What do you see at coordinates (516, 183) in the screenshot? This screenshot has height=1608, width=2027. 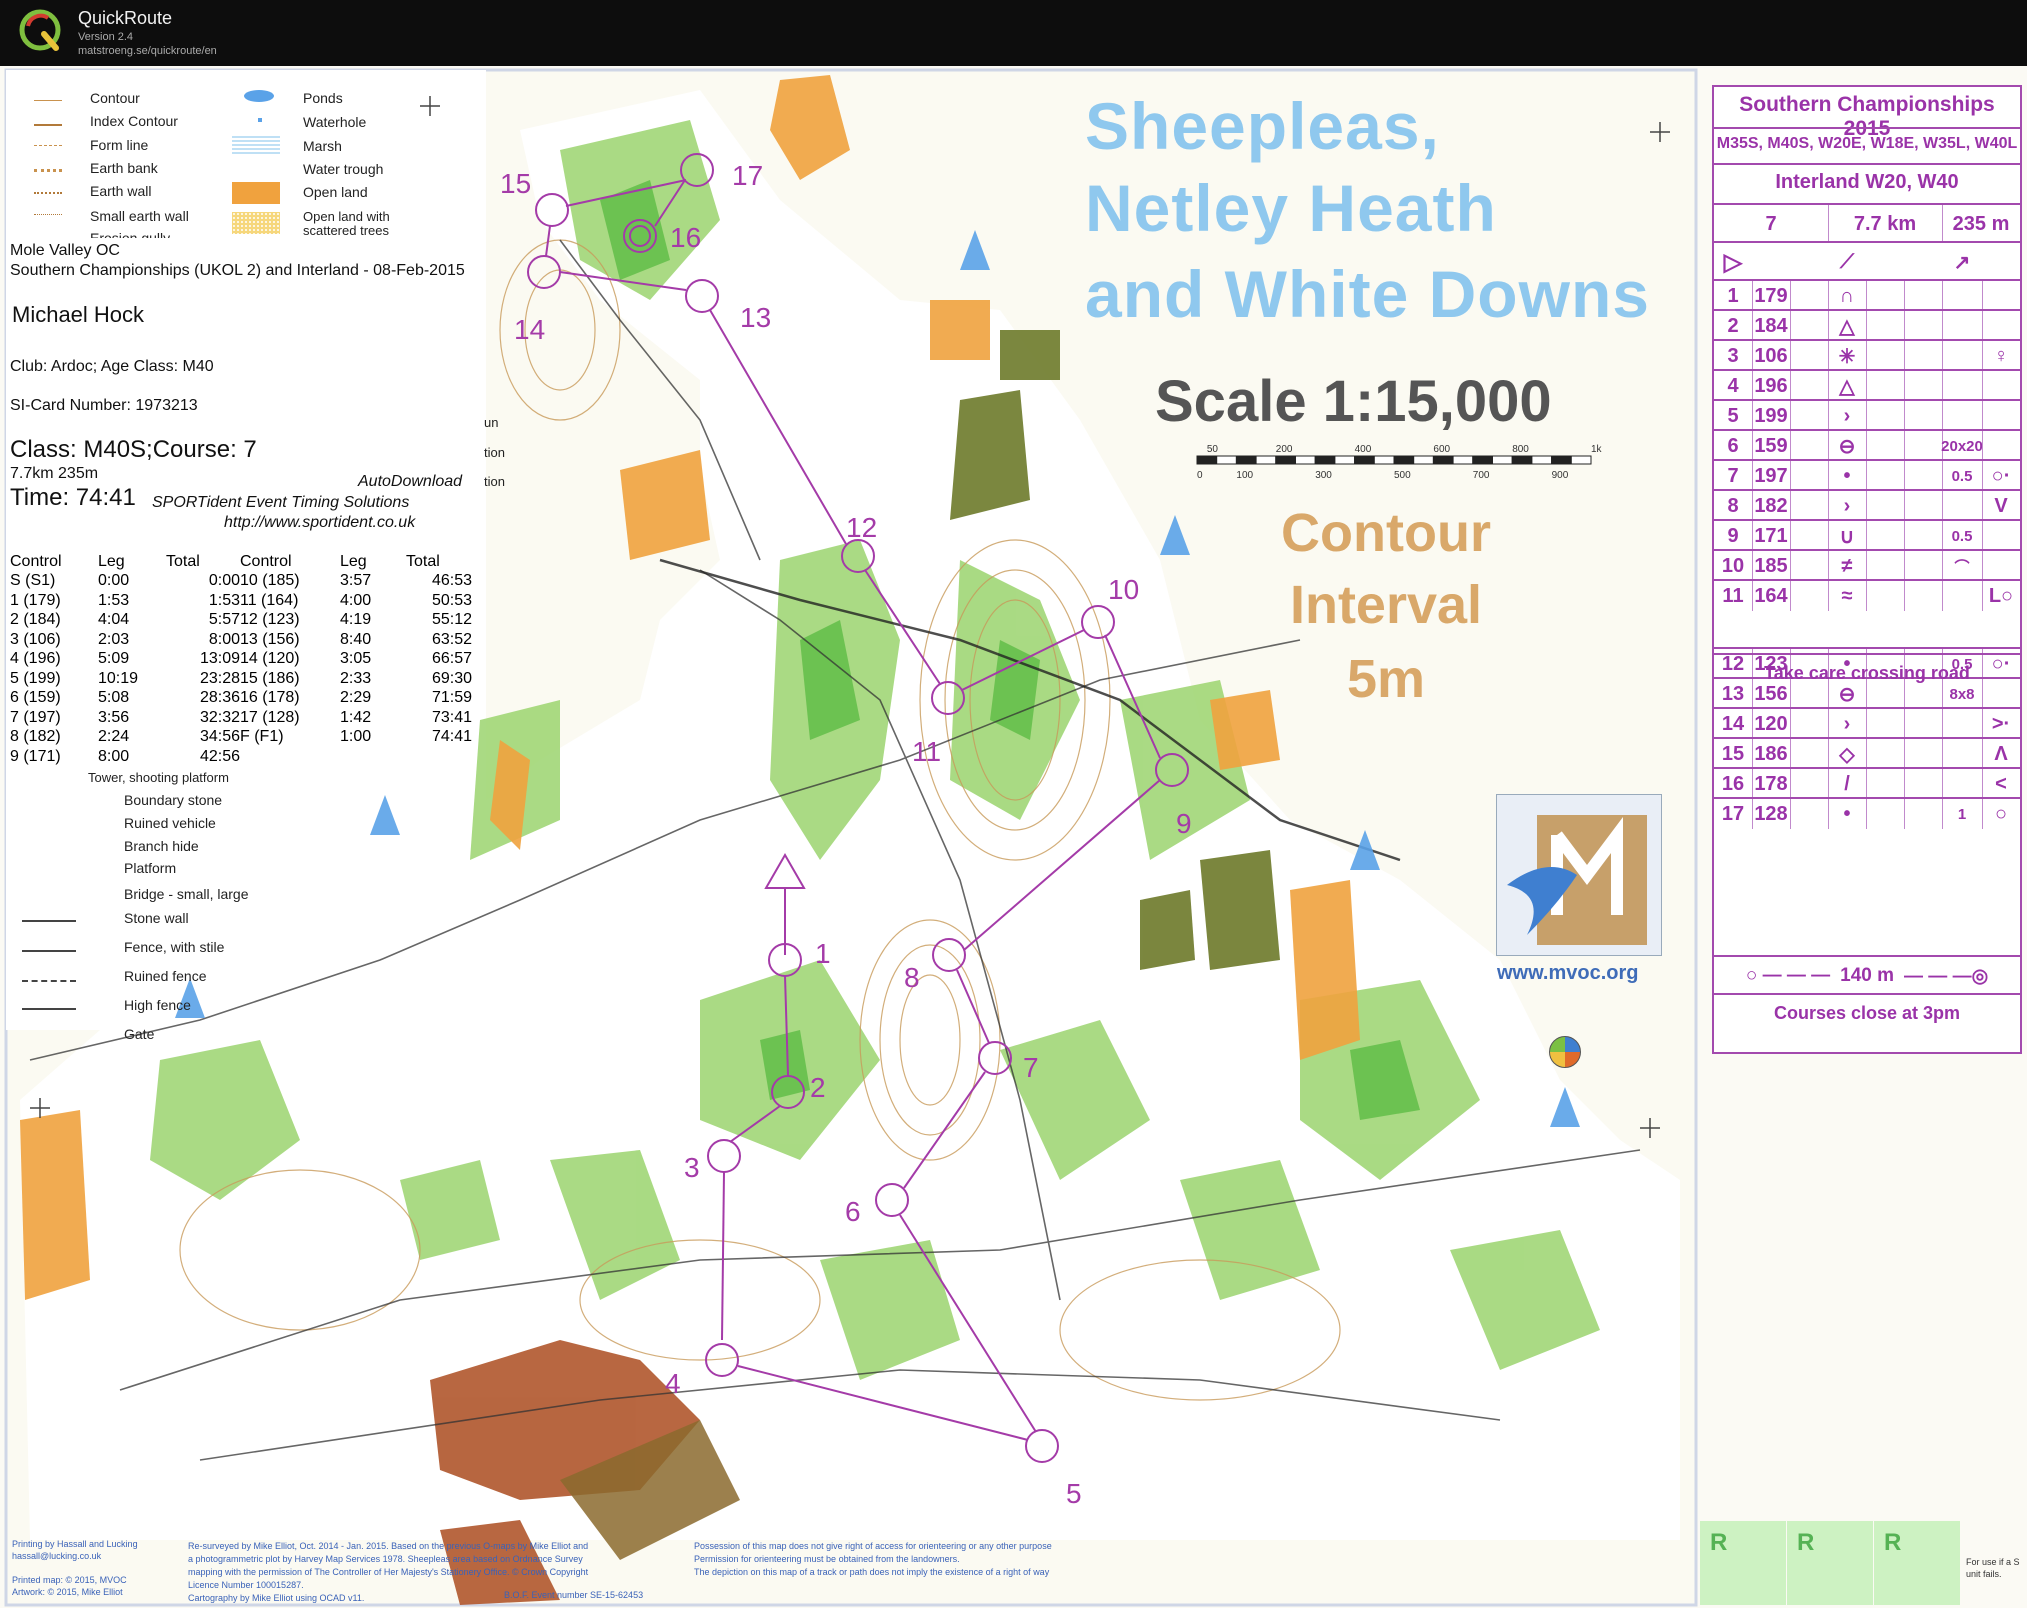 I see `control-label: 15` at bounding box center [516, 183].